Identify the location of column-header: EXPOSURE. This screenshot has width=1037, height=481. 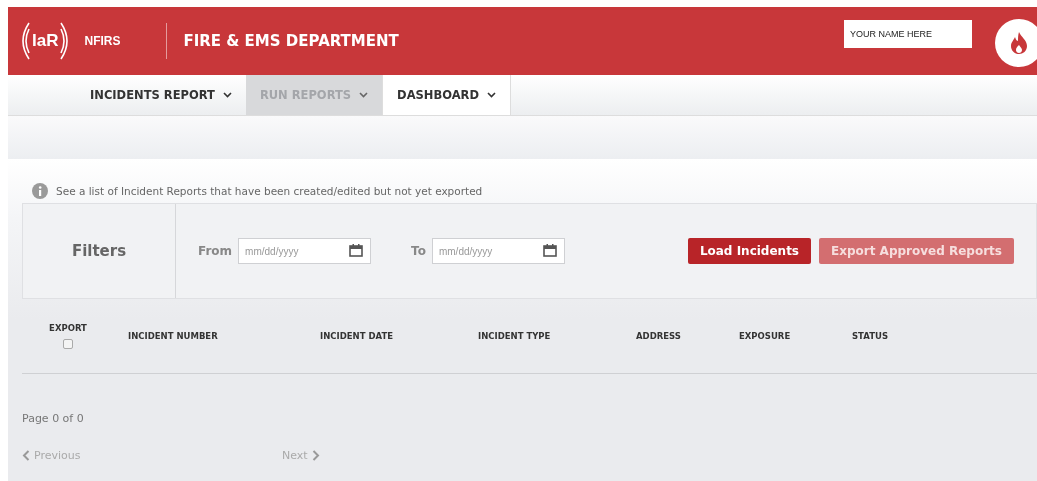
(765, 336).